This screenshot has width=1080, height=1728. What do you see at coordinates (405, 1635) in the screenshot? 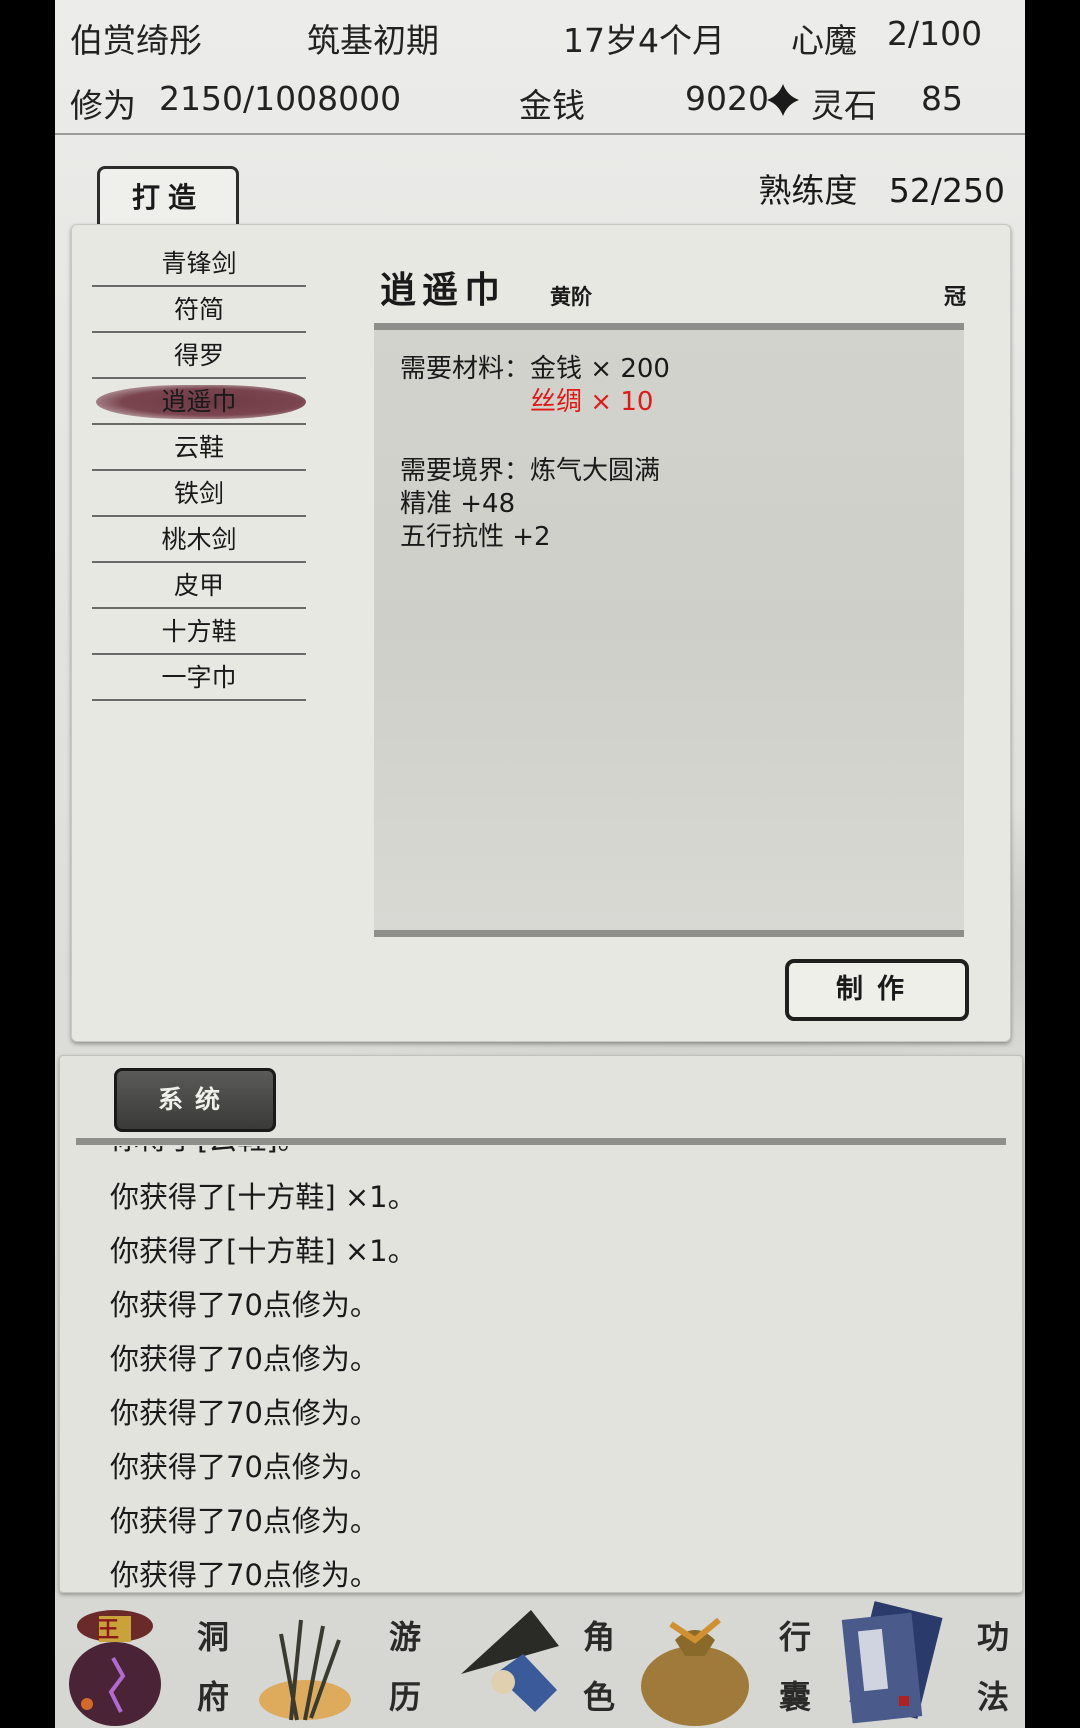
I see `nav-travel-top: 游` at bounding box center [405, 1635].